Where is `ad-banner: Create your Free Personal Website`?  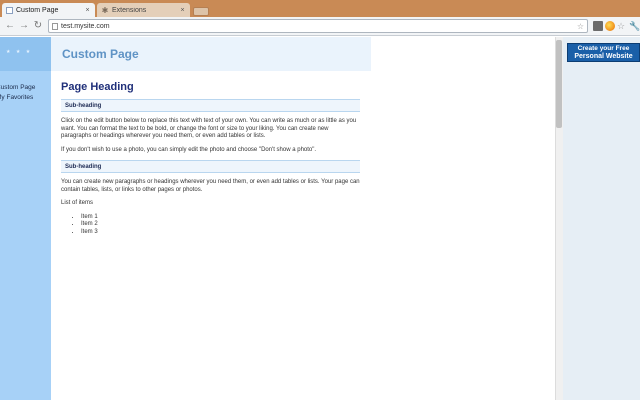 ad-banner: Create your Free Personal Website is located at coordinates (603, 52).